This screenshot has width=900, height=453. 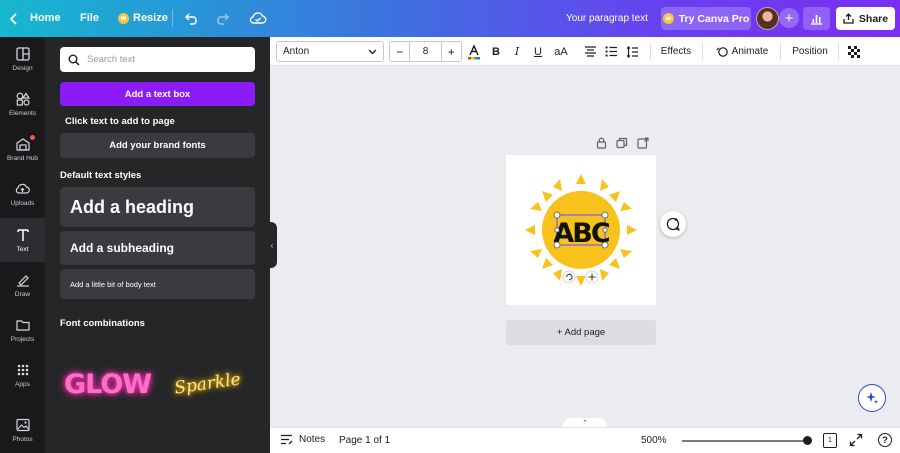 I want to click on page-grid-button: 1, so click(x=830, y=440).